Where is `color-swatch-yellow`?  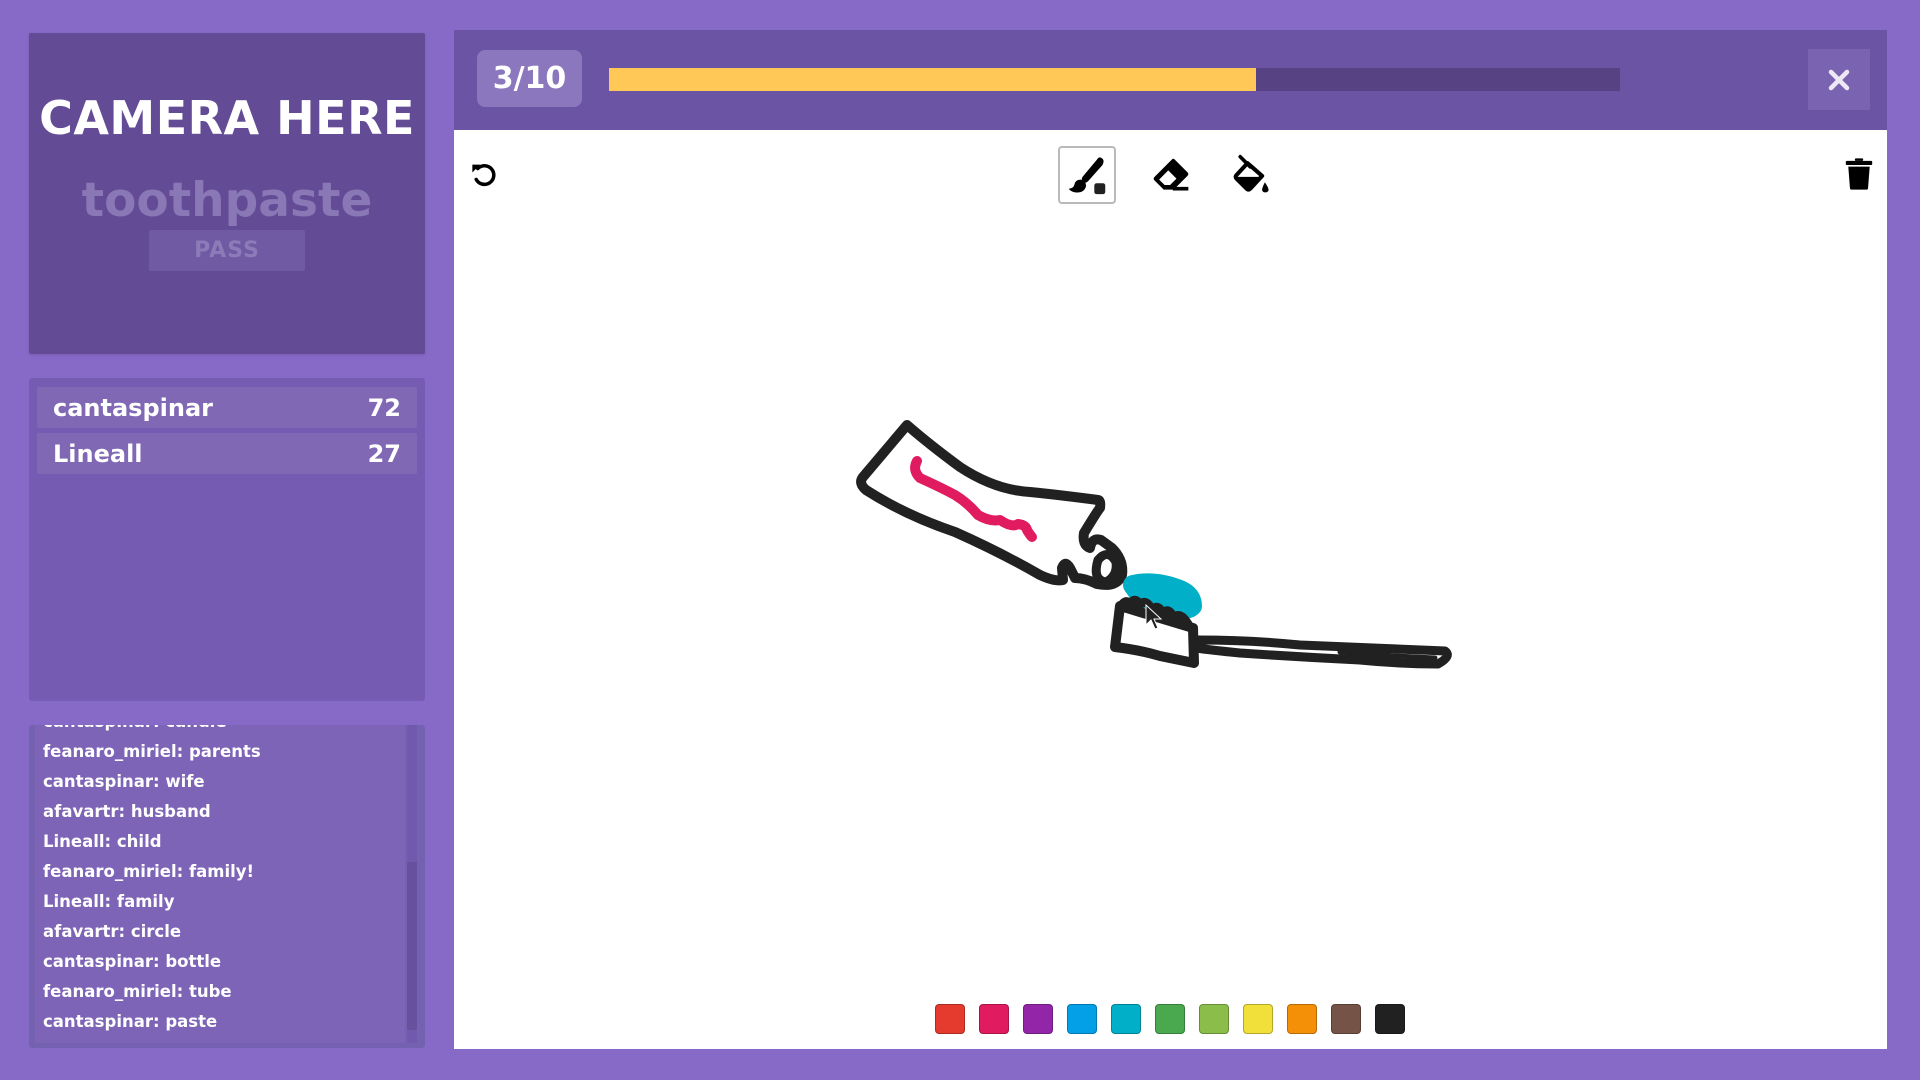
color-swatch-yellow is located at coordinates (1258, 1019).